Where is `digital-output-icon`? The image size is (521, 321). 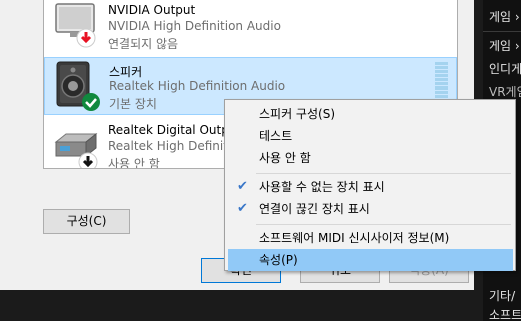 digital-output-icon is located at coordinates (76, 144).